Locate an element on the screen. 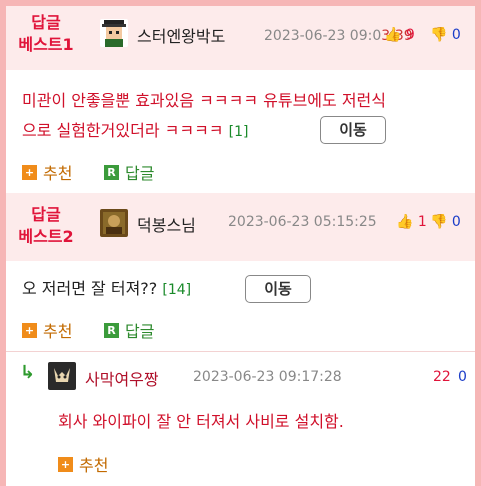 This screenshot has width=481, height=486. upvote-count: 22 is located at coordinates (442, 377).